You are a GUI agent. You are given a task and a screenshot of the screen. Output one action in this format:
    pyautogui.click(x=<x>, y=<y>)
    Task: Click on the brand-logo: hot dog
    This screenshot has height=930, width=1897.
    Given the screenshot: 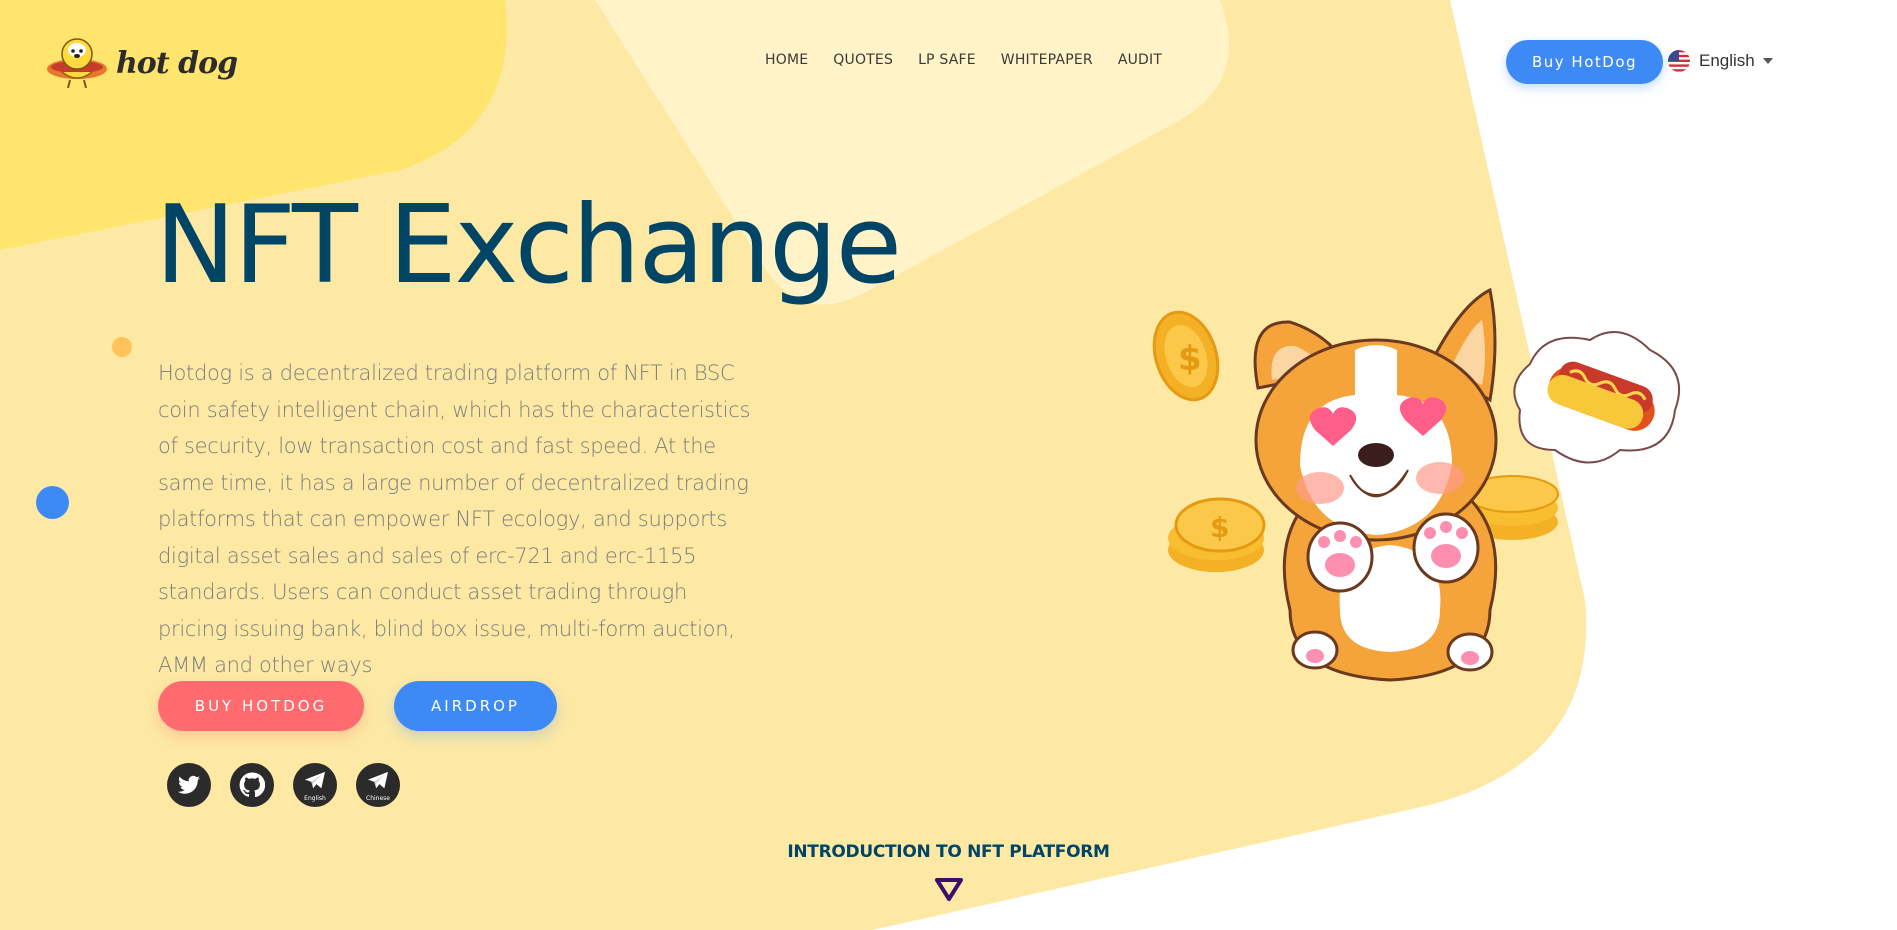 What is the action you would take?
    pyautogui.click(x=141, y=63)
    